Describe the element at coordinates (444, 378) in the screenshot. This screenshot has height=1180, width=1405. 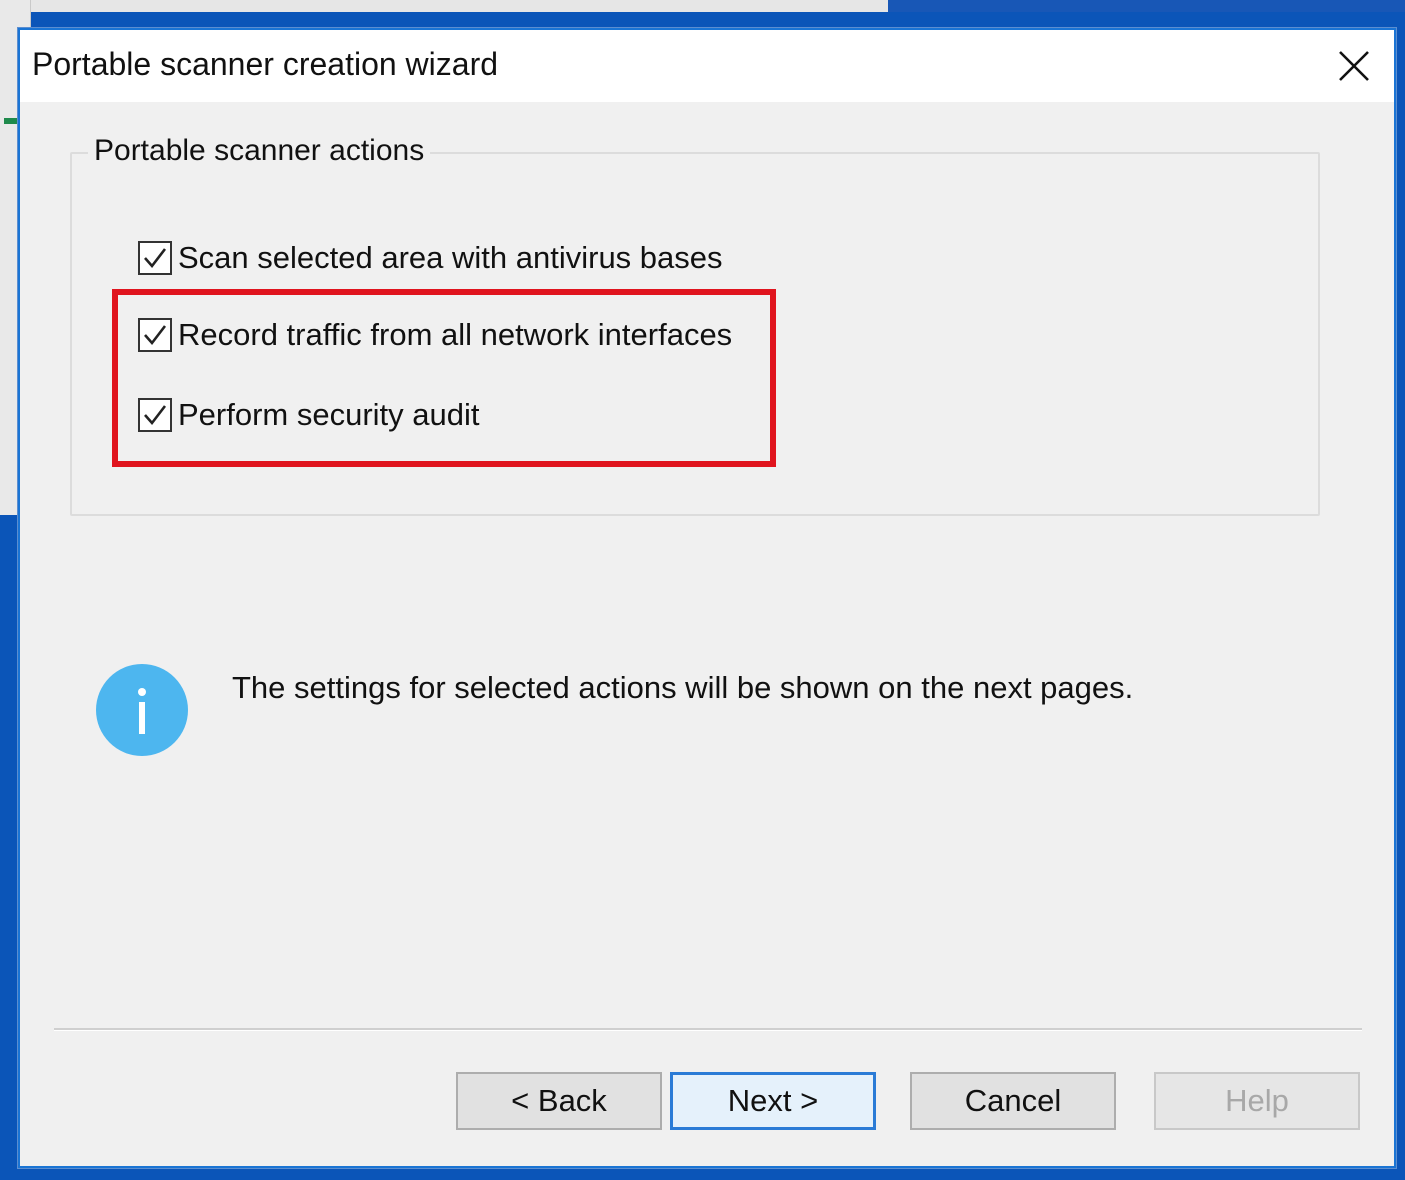
I see `highlight-annotation` at that location.